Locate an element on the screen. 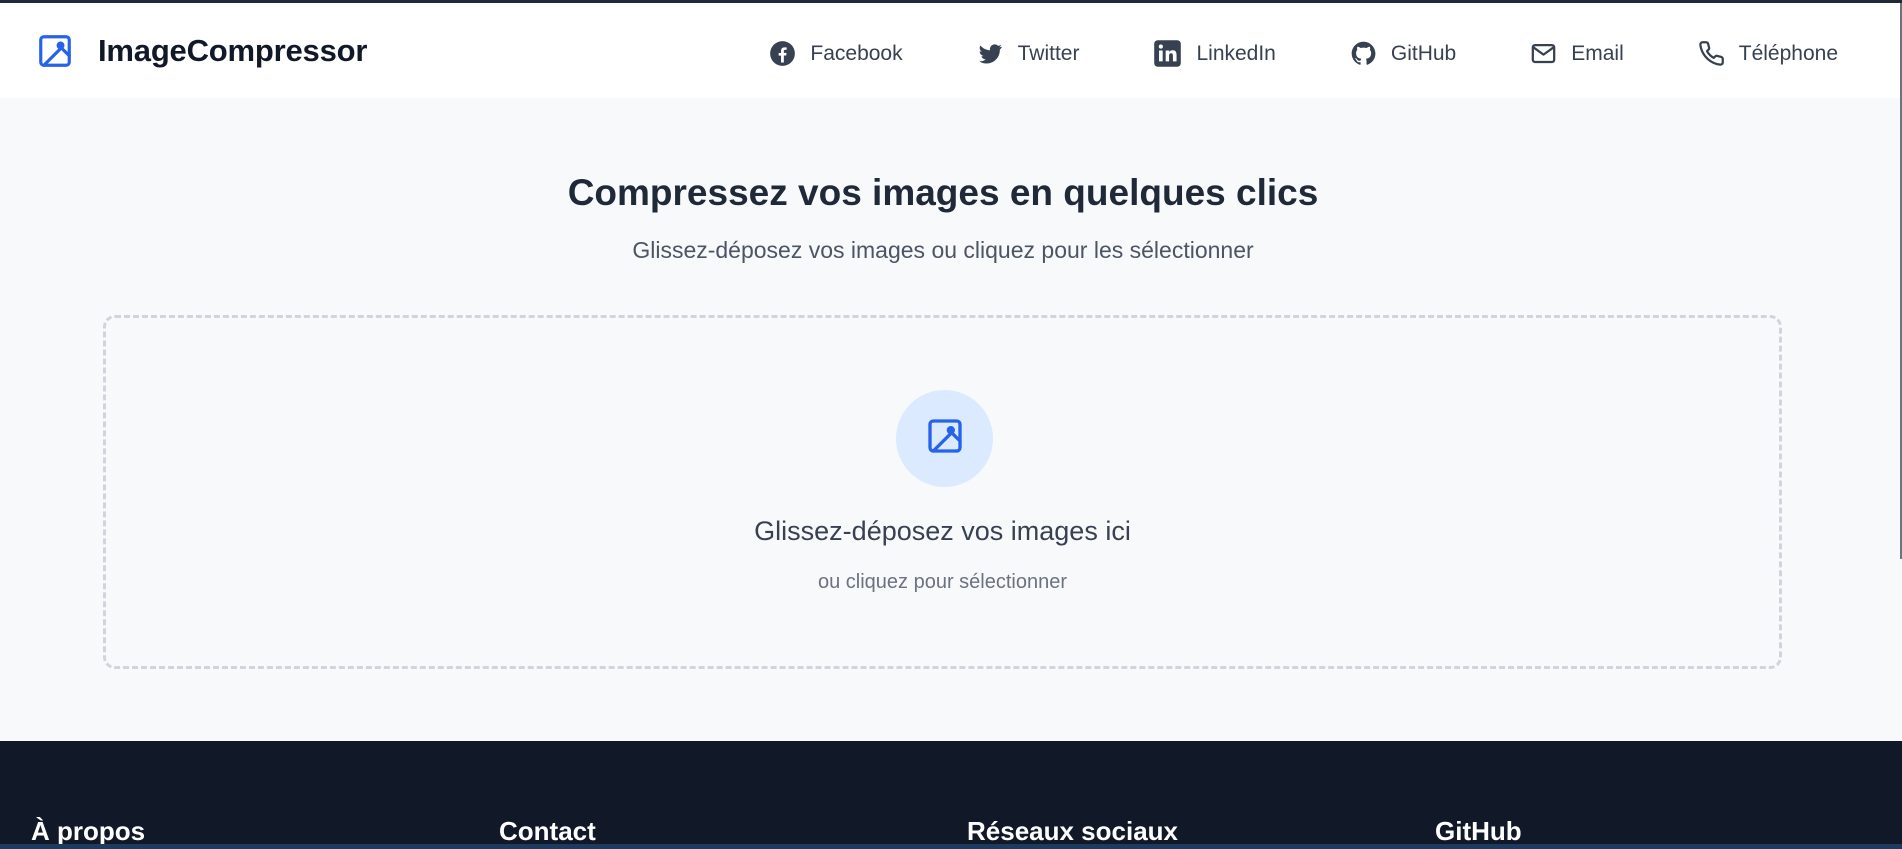  footer-heading-contact: Contact is located at coordinates (547, 831).